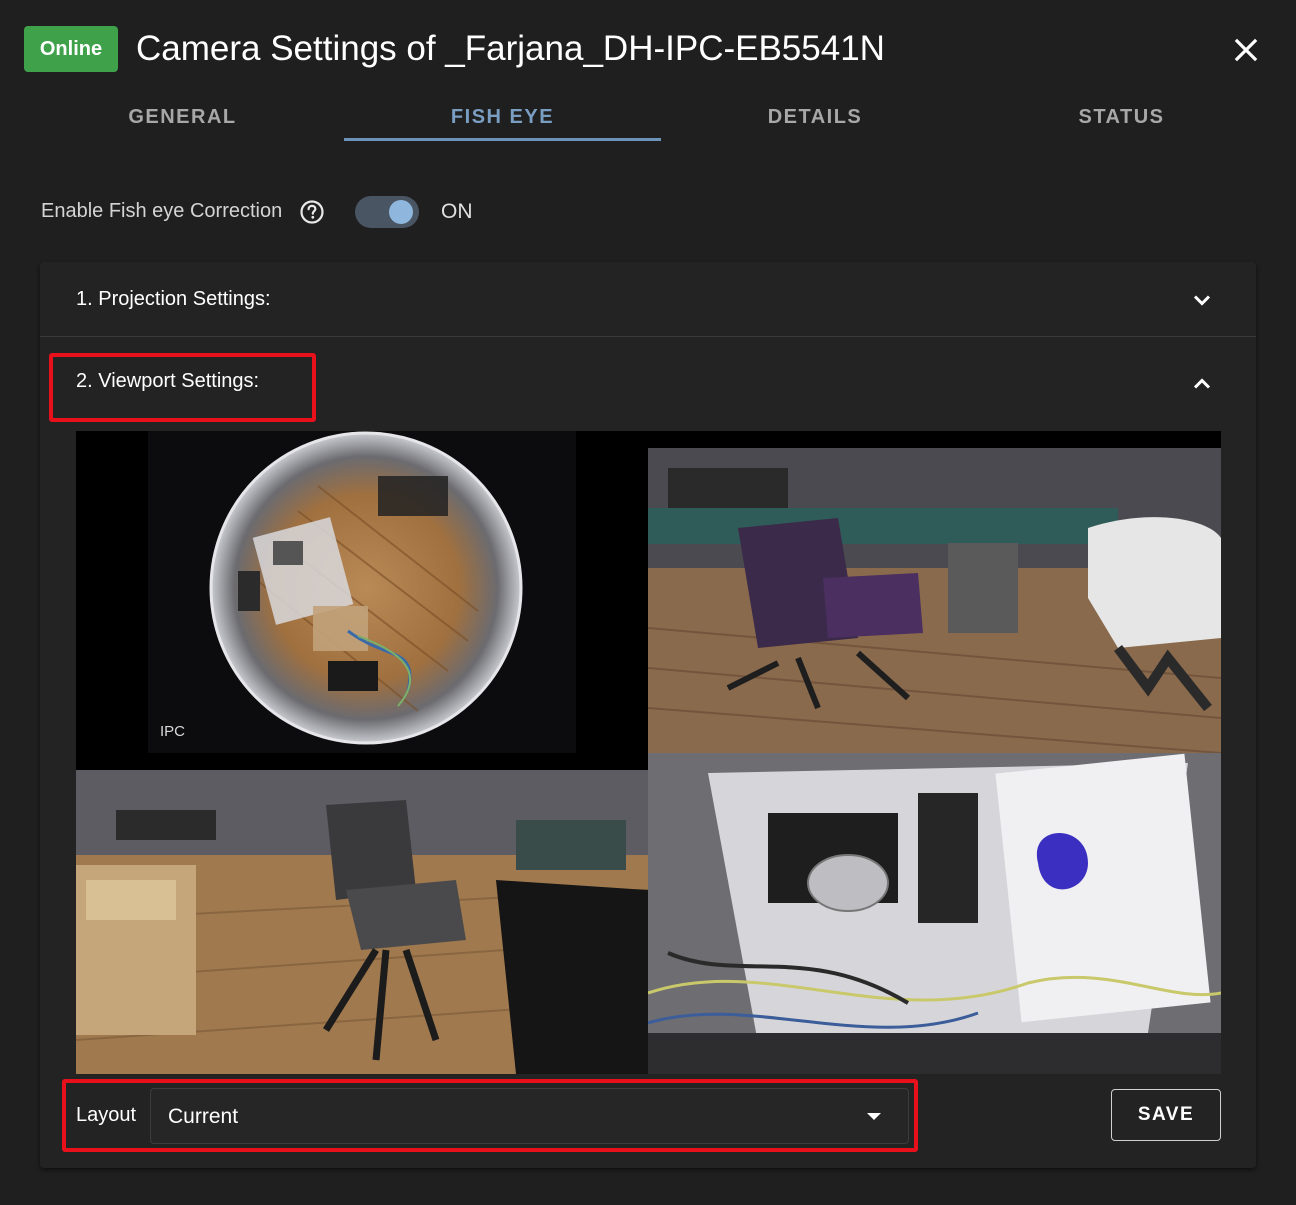 This screenshot has width=1296, height=1205. I want to click on status-badge: Online, so click(71, 49).